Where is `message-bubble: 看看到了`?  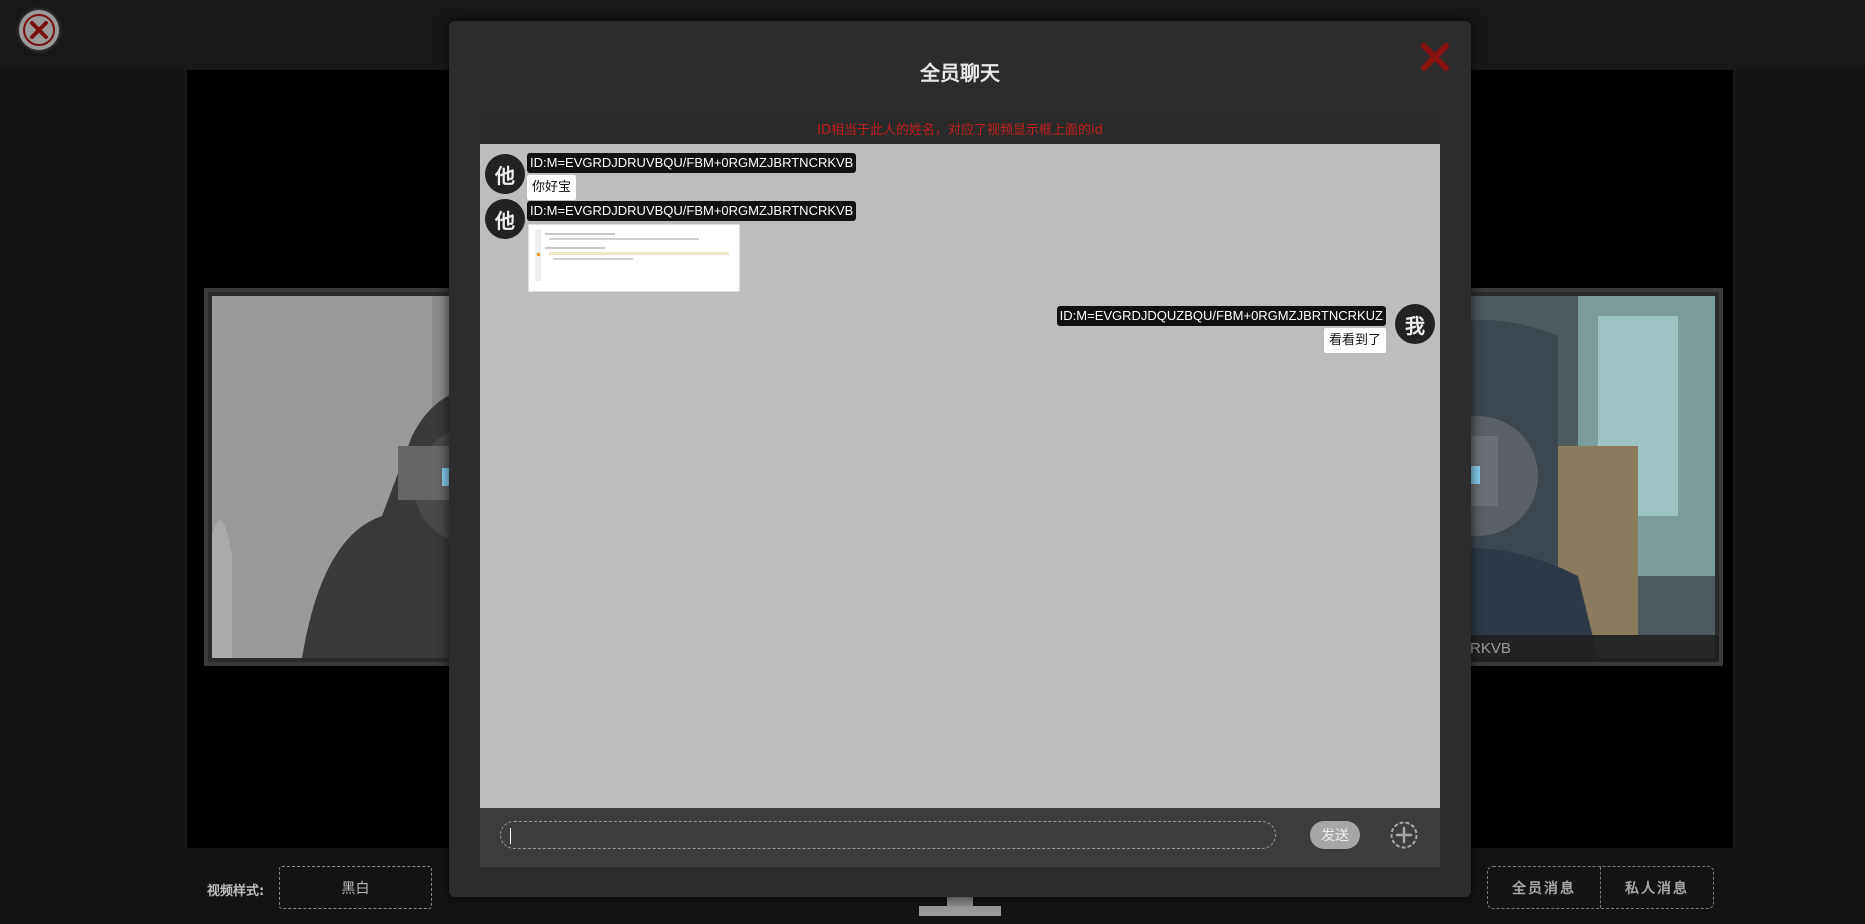 message-bubble: 看看到了 is located at coordinates (1354, 340).